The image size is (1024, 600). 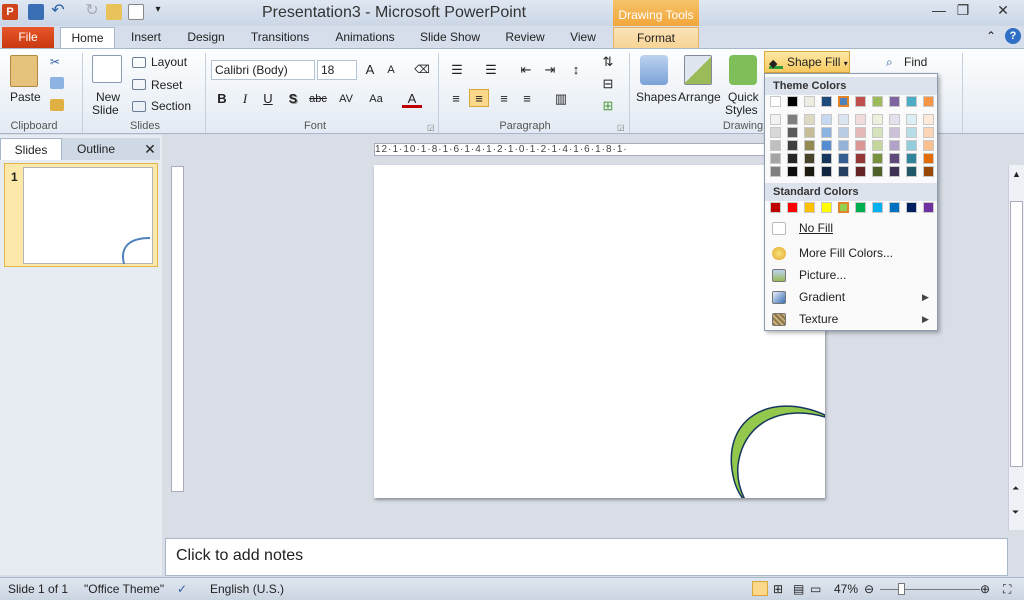 I want to click on align-text-icon: ⊟, so click(x=608, y=84).